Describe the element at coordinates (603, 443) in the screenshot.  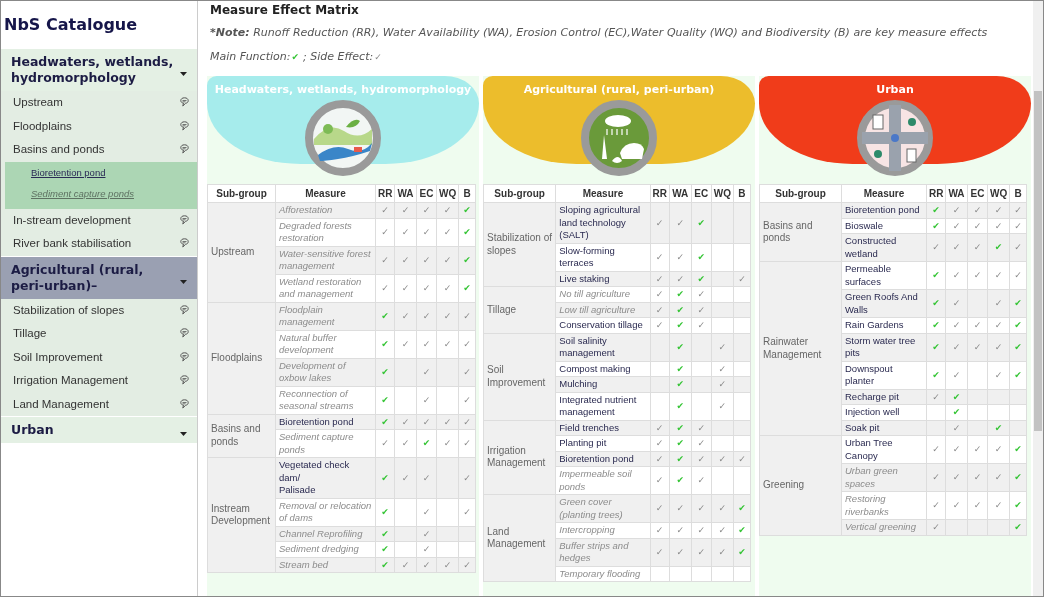
I see `table-cell: Planting pit` at that location.